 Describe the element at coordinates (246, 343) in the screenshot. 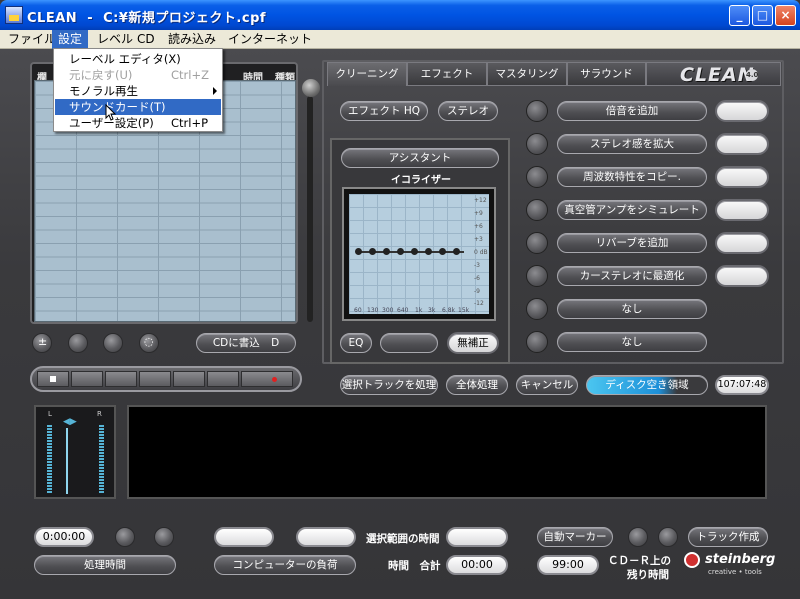

I see `cd-write-button: CDに書込 D` at that location.